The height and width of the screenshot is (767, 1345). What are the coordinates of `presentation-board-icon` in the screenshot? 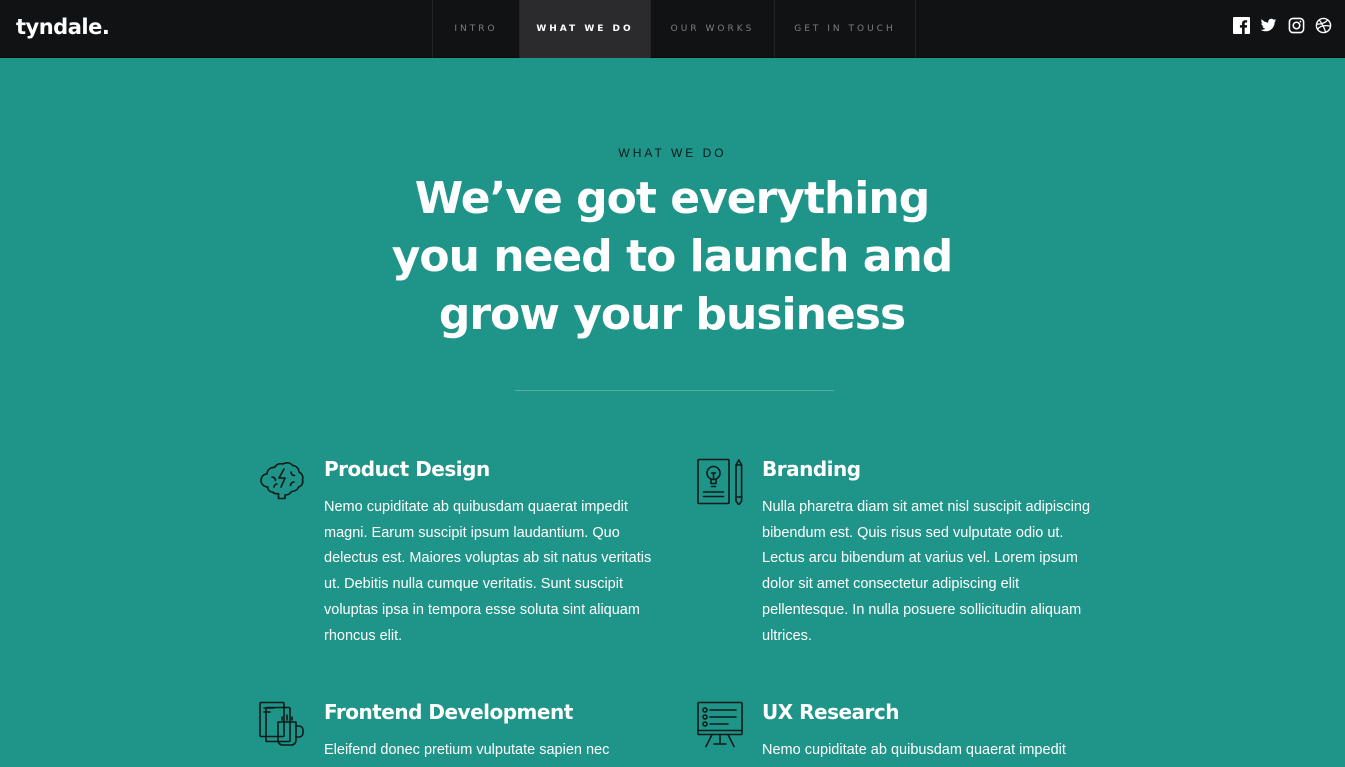 It's located at (720, 724).